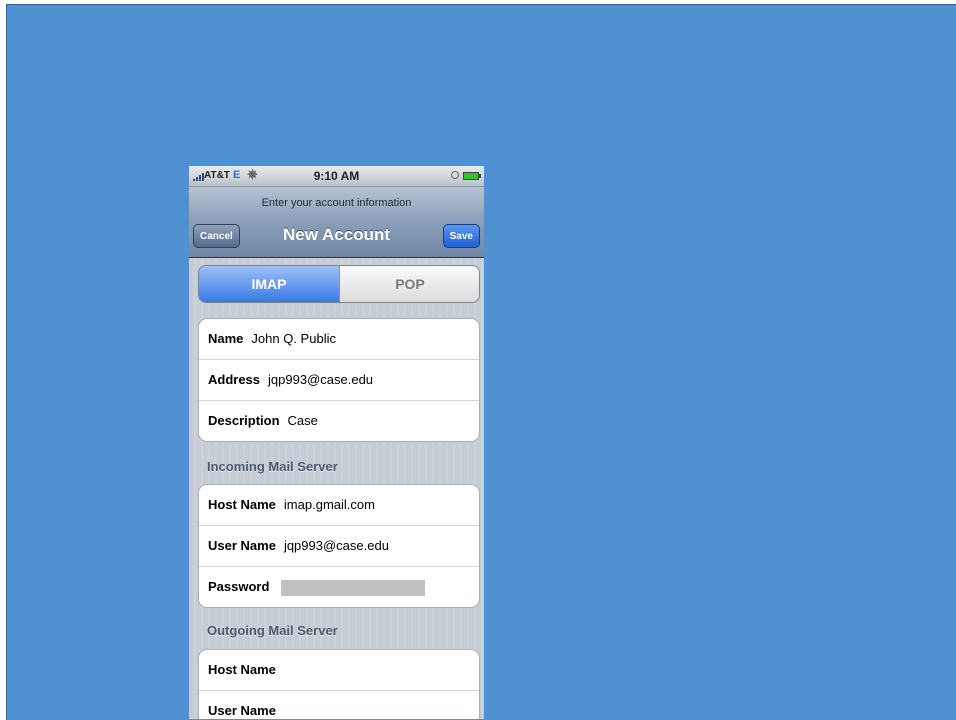 This screenshot has width=956, height=720. Describe the element at coordinates (272, 630) in the screenshot. I see `outgoing-server-header: Outgoing Mail Server` at that location.